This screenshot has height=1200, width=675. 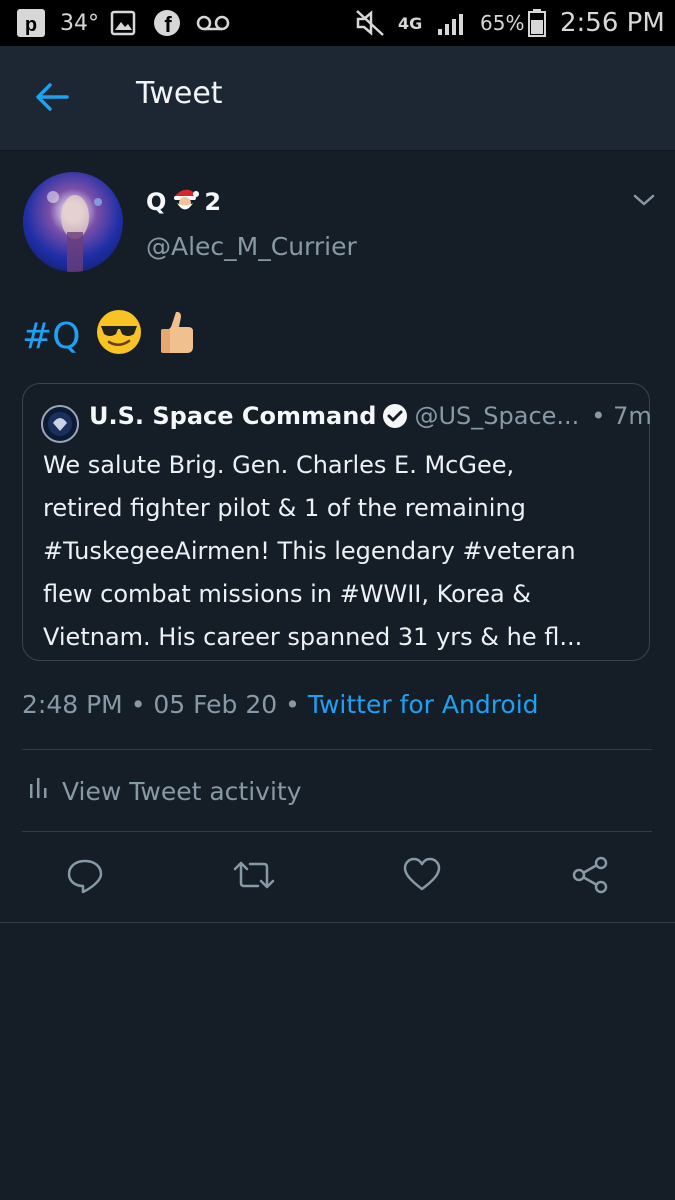 What do you see at coordinates (644, 200) in the screenshot?
I see `chevron-down-icon` at bounding box center [644, 200].